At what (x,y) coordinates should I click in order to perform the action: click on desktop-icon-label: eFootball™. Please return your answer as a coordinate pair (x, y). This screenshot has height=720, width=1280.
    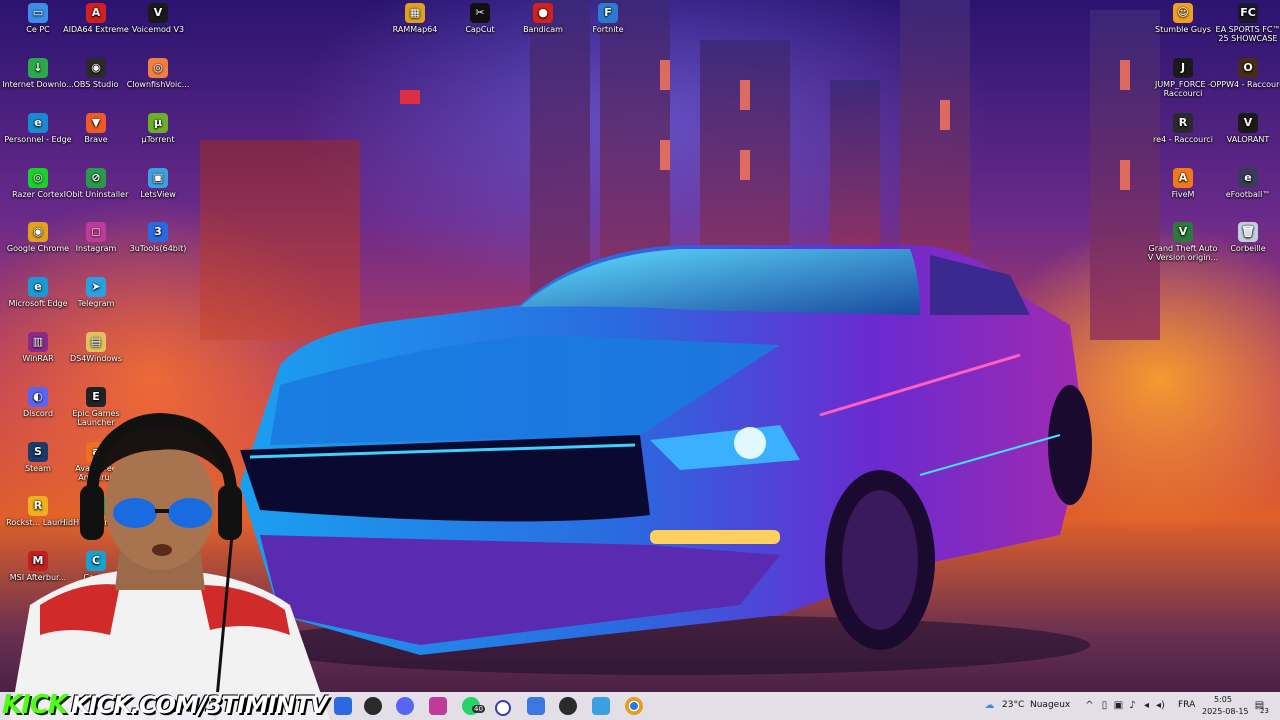
    Looking at the image, I should click on (1248, 194).